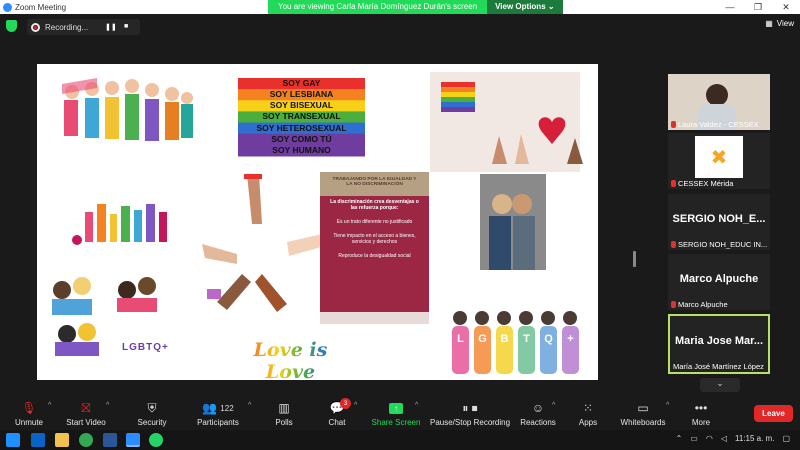  Describe the element at coordinates (301, 116) in the screenshot. I see `flag-line-text: SOY TRANSEXUAL` at that location.